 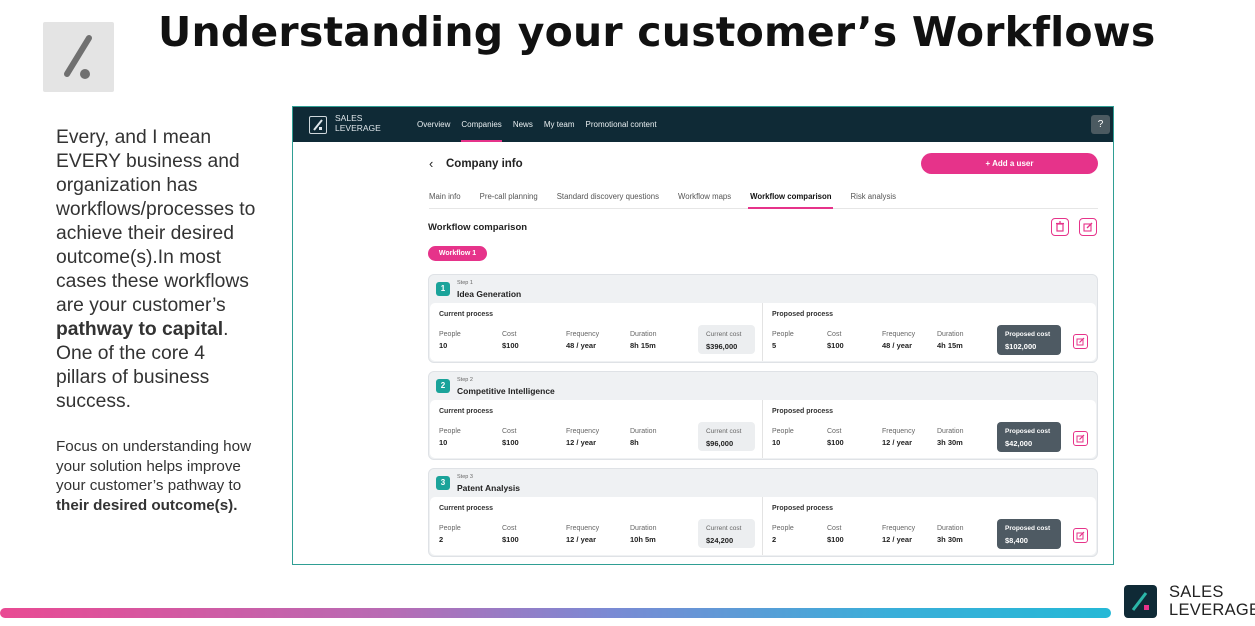 What do you see at coordinates (1140, 601) in the screenshot?
I see `footer-logo-icon` at bounding box center [1140, 601].